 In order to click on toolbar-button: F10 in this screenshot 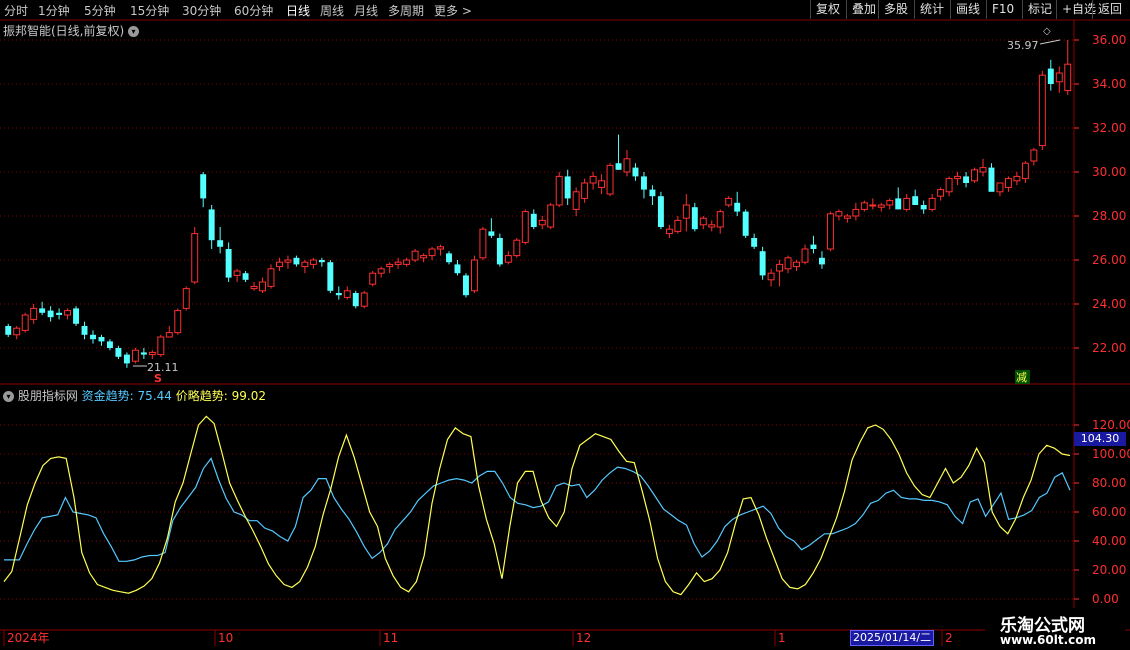, I will do `click(1002, 9)`.